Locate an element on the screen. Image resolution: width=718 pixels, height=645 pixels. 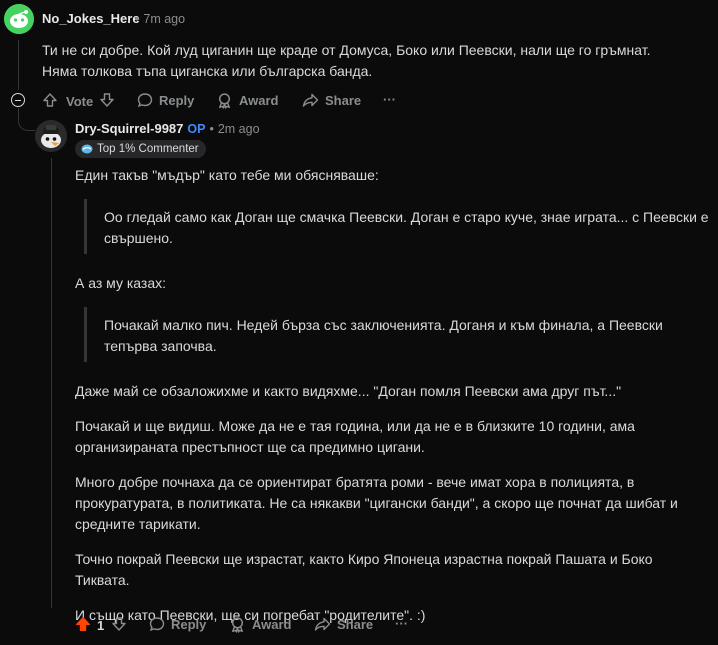
op-badge: OP is located at coordinates (196, 129).